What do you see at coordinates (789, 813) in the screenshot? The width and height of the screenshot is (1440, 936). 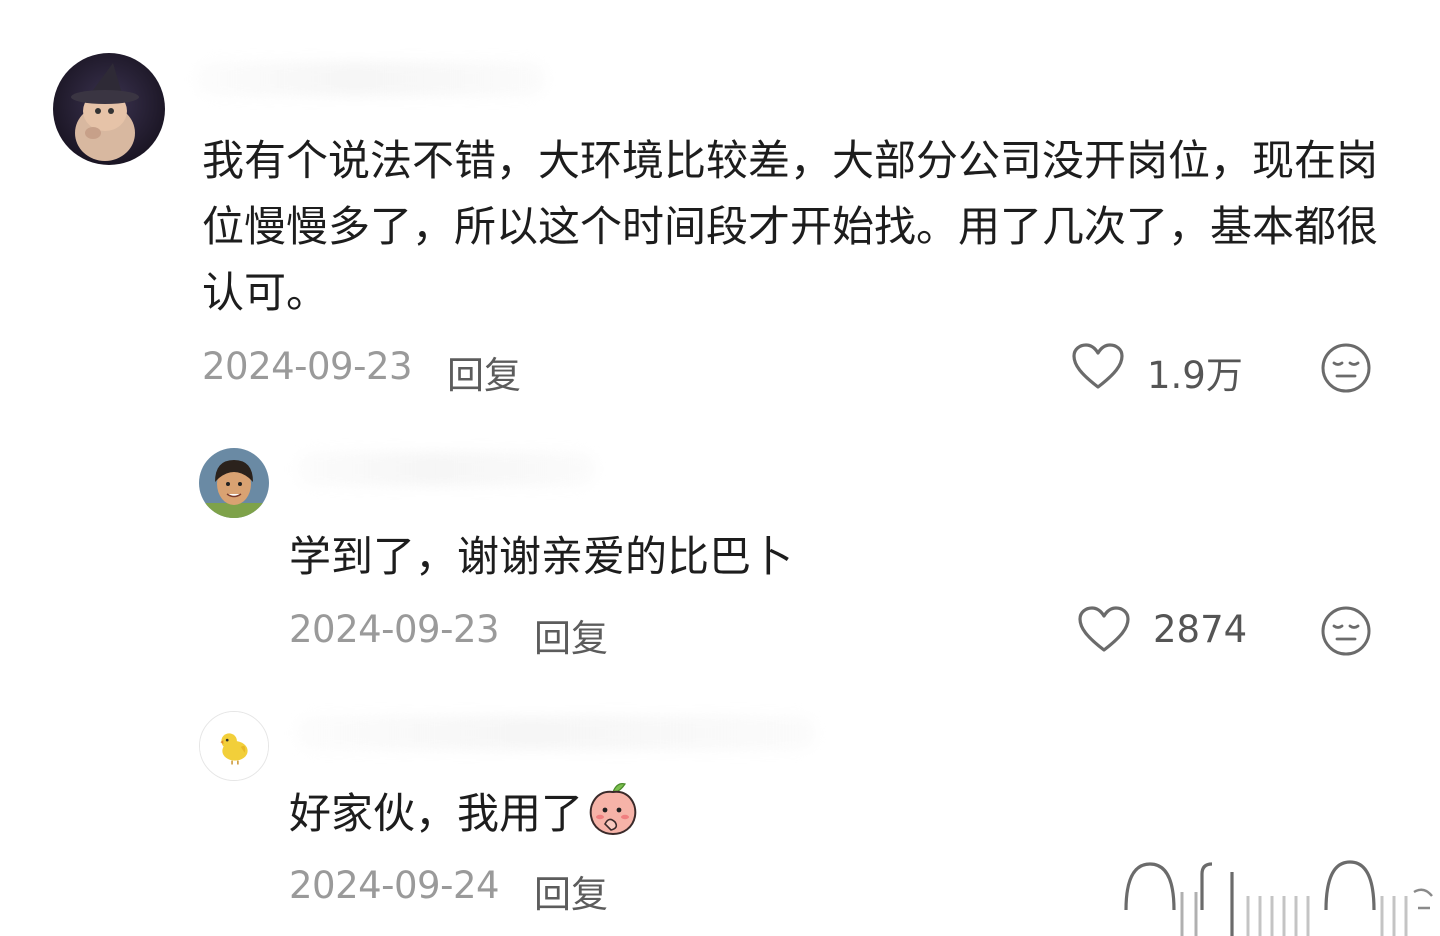 I see `comment-text-line: 好家伙，我用了` at bounding box center [789, 813].